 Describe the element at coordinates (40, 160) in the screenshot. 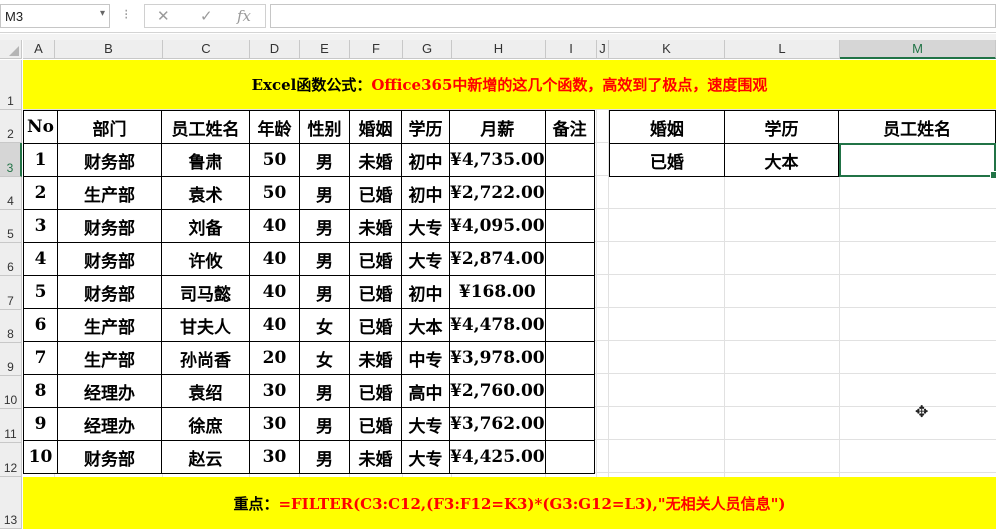

I see `table-cell: 1` at that location.